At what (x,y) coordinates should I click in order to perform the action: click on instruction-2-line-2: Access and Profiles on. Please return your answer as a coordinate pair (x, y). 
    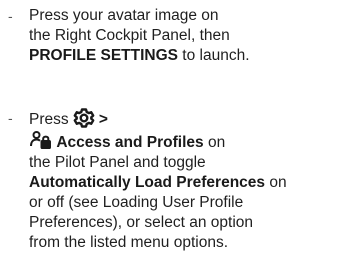
    Looking at the image, I should click on (183, 141).